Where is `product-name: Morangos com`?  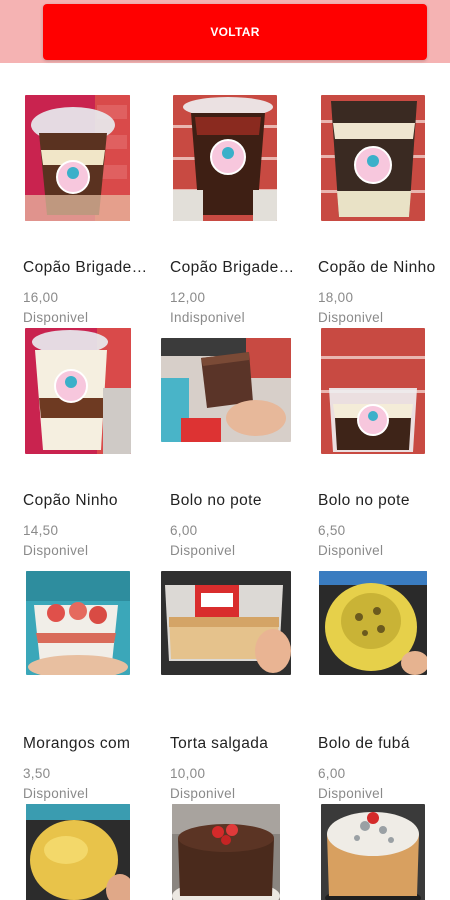 product-name: Morangos com is located at coordinates (77, 743).